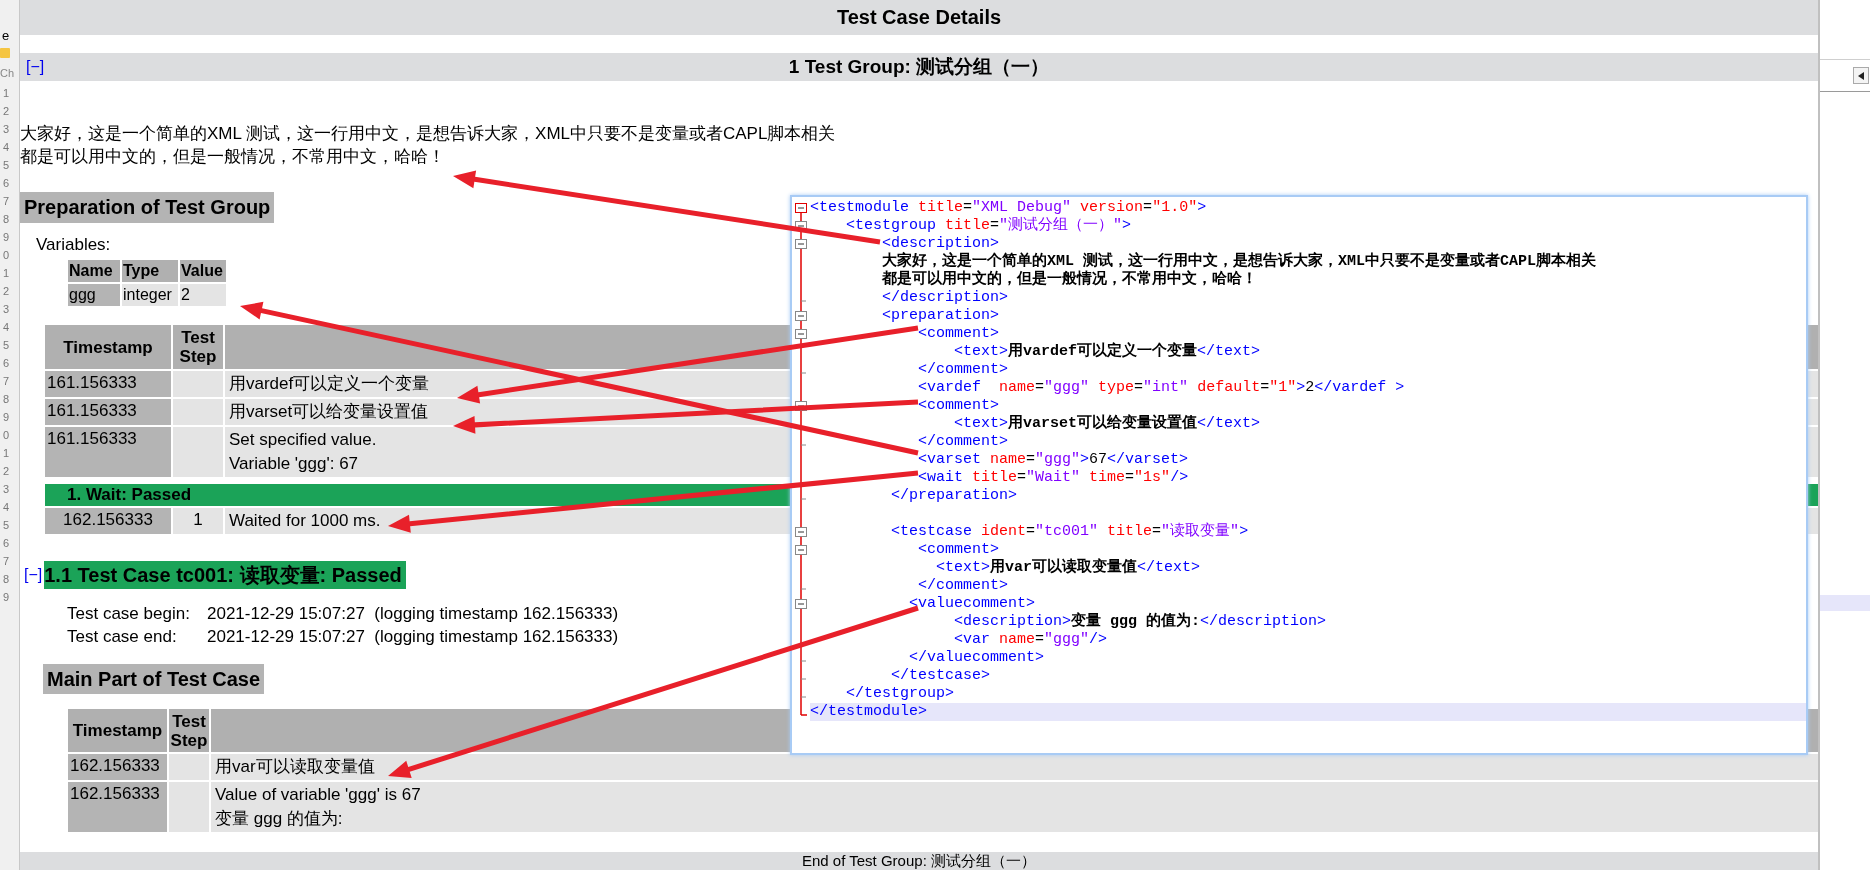 This screenshot has width=1870, height=870. Describe the element at coordinates (203, 271) in the screenshot. I see `column-header: Value` at that location.